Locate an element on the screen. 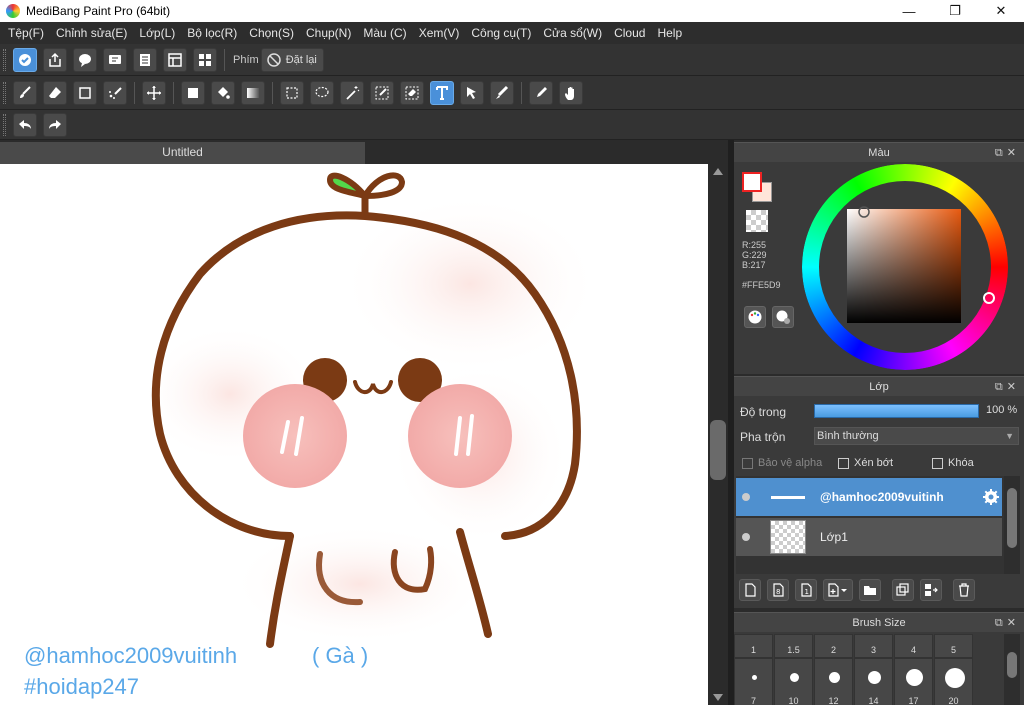  new-8bit-layer-button: 8 is located at coordinates (778, 590).